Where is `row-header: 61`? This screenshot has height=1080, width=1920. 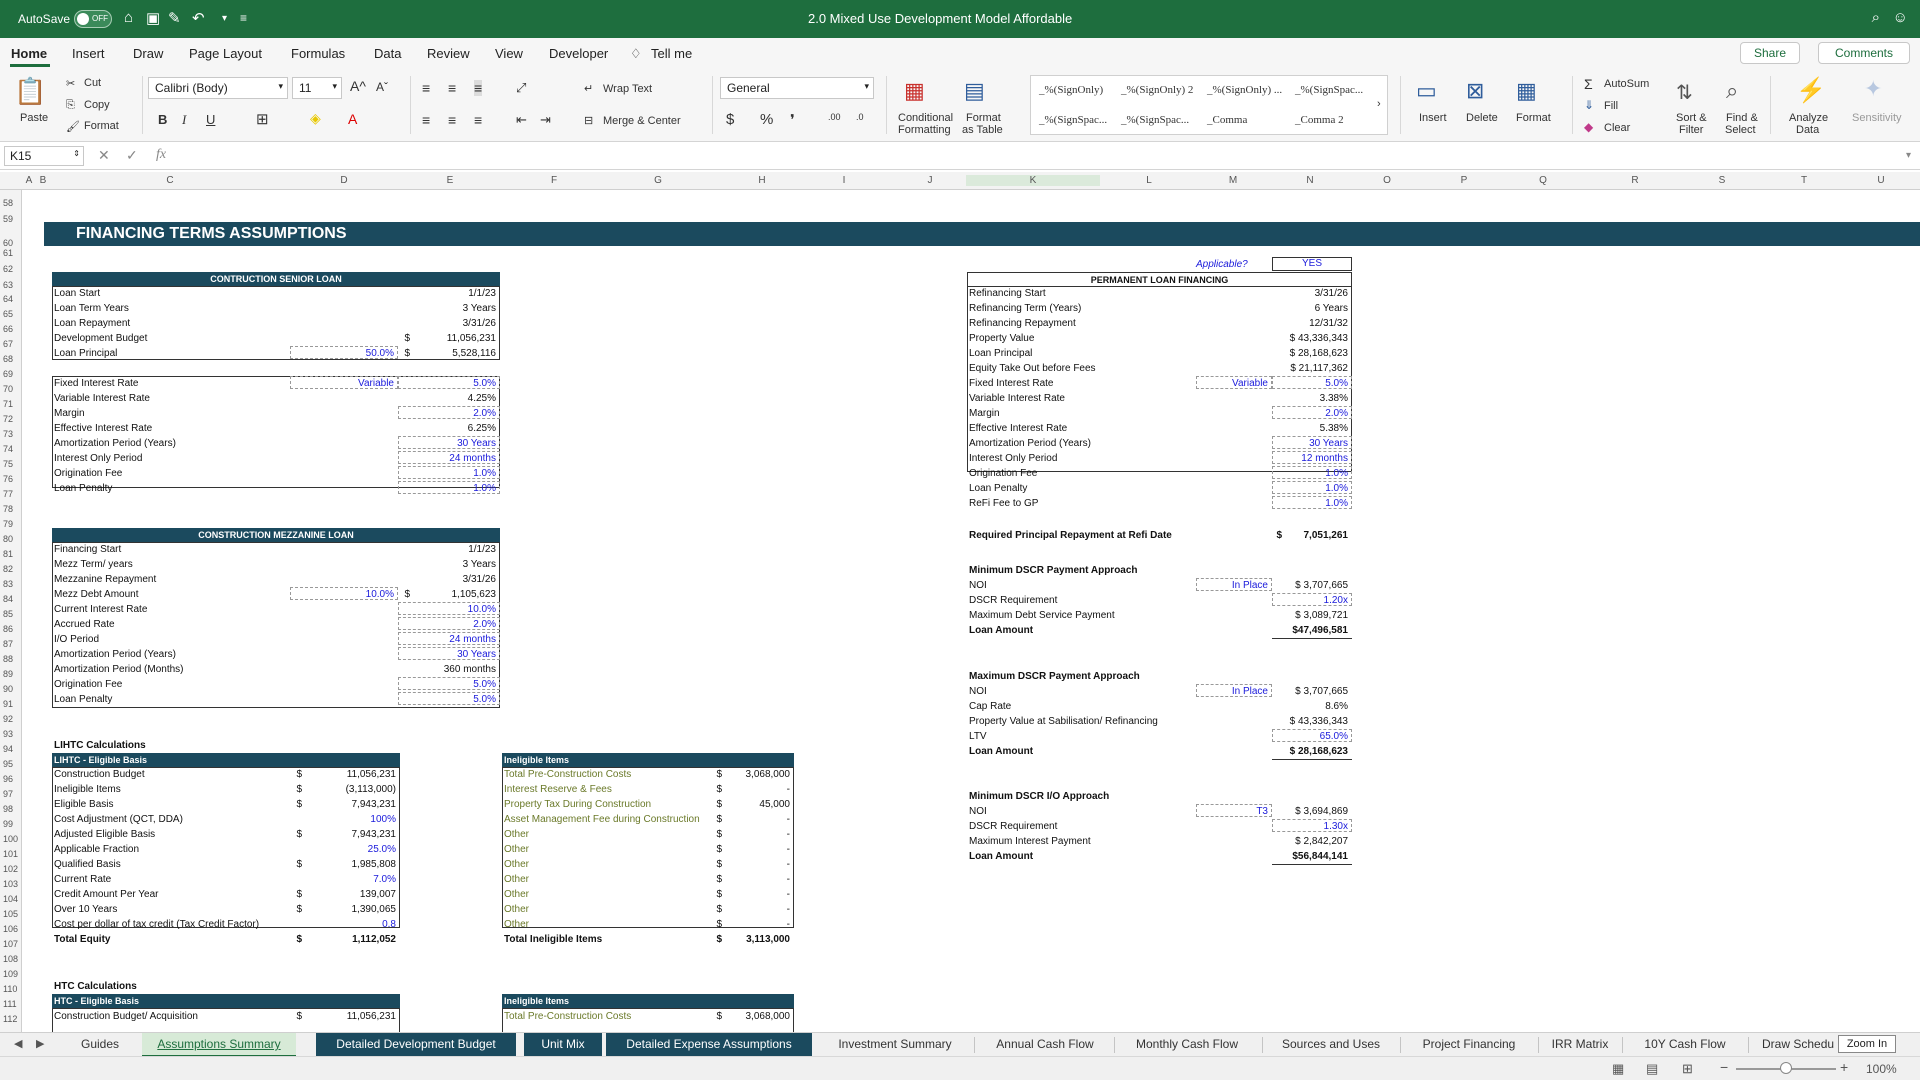 row-header: 61 is located at coordinates (11, 253).